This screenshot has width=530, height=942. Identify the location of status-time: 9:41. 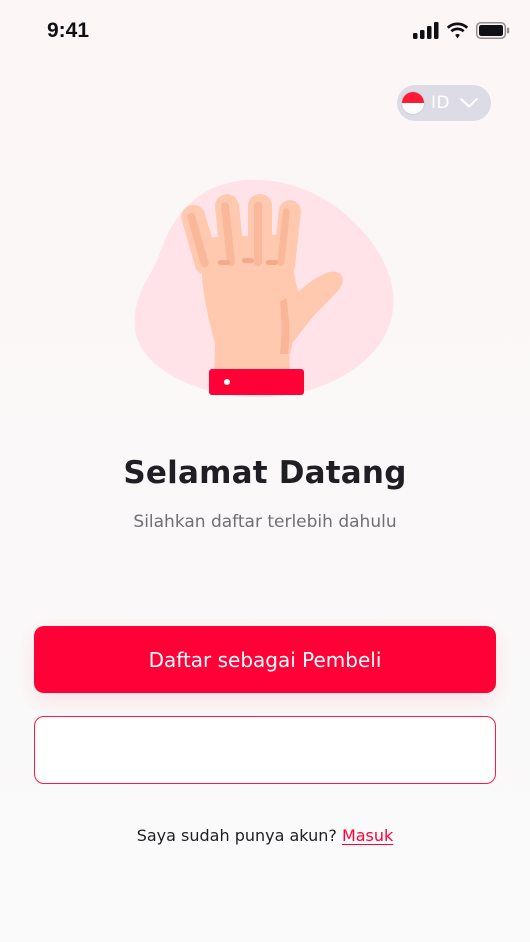
(68, 30).